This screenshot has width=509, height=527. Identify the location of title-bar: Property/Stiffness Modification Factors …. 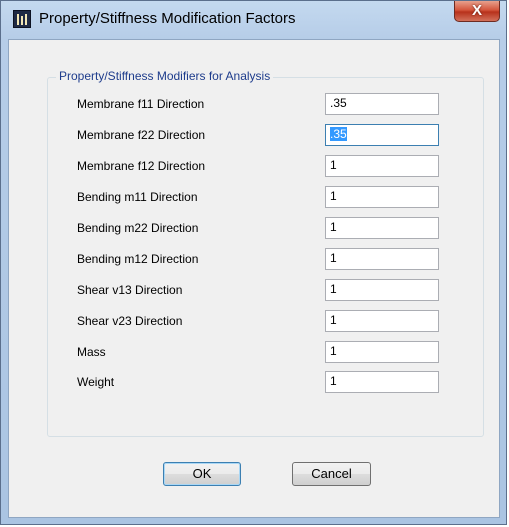
(253, 20).